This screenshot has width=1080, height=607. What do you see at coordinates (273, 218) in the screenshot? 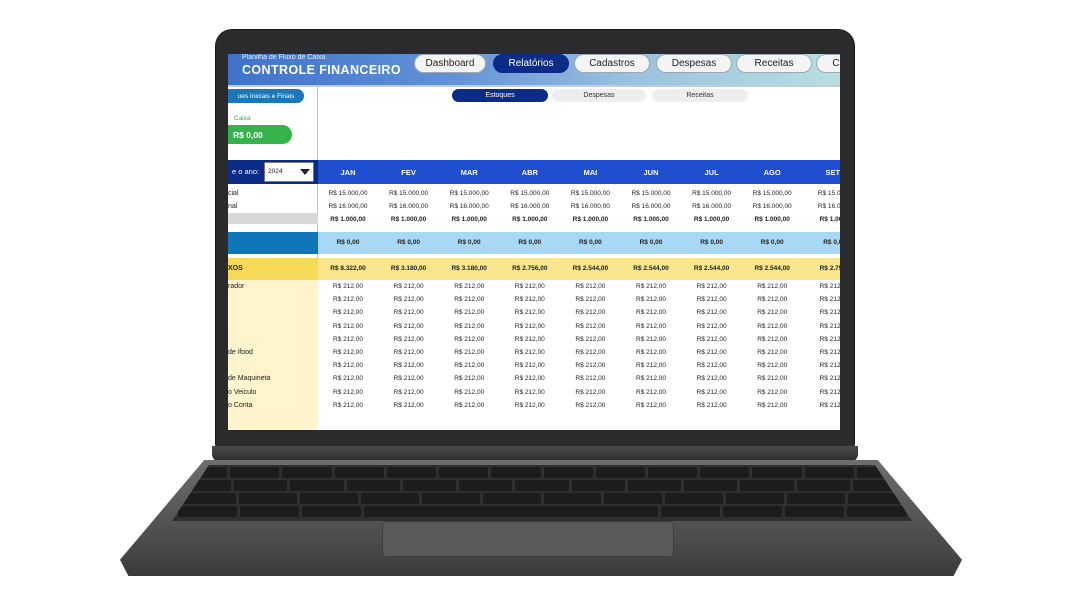
I see `row-label-diferenca` at bounding box center [273, 218].